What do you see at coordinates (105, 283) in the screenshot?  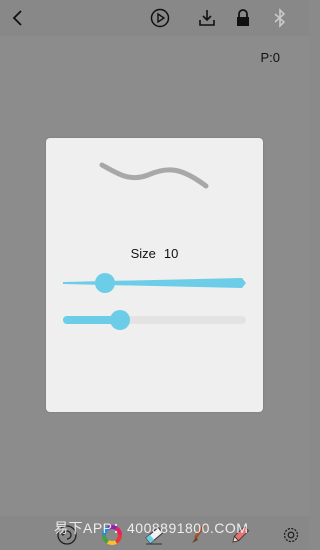 I see `size-slider-thumb` at bounding box center [105, 283].